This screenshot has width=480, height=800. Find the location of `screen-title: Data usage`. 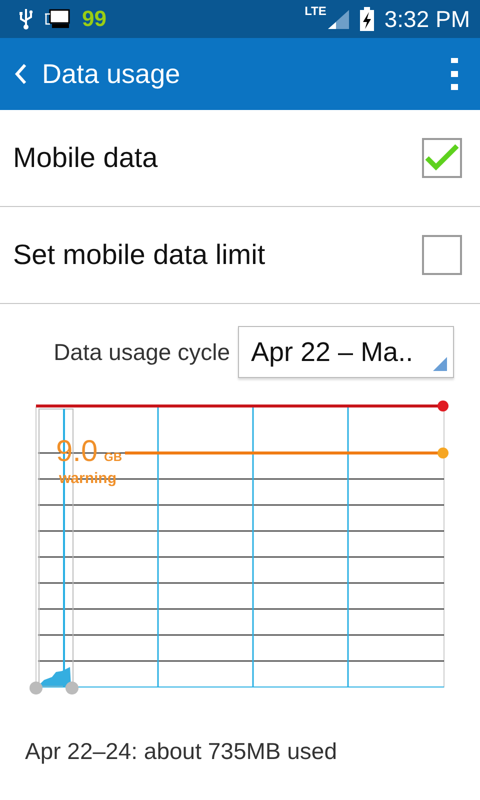

screen-title: Data usage is located at coordinates (112, 74).